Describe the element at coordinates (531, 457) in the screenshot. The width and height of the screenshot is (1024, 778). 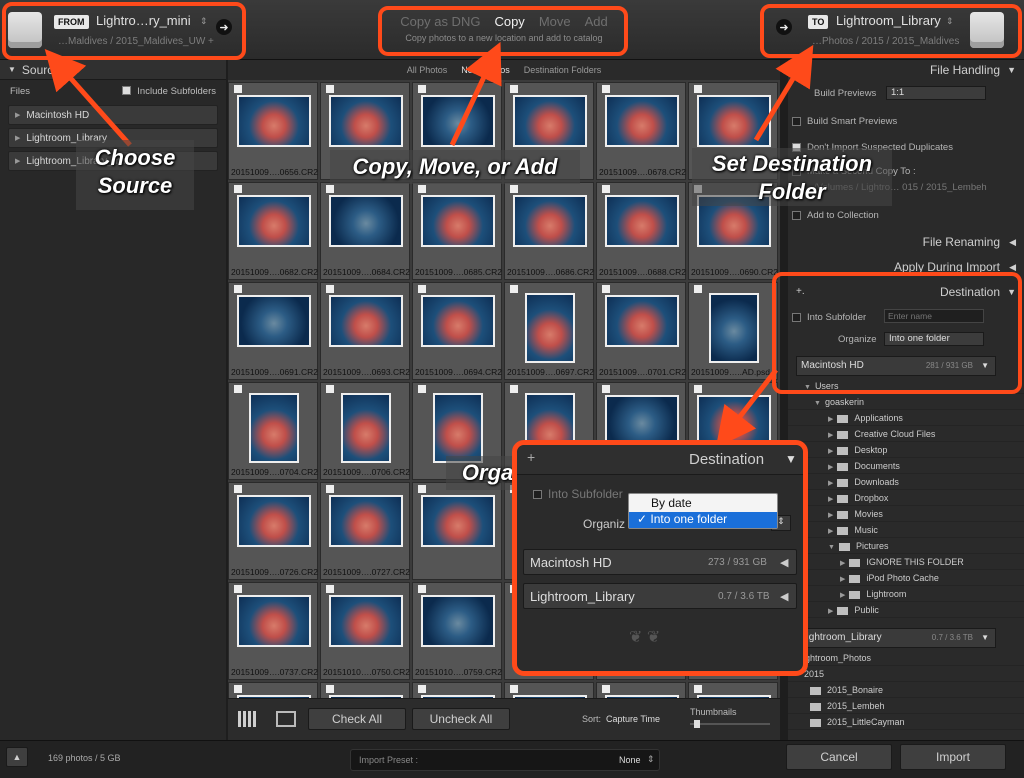
I see `add-folder-icon: +` at that location.